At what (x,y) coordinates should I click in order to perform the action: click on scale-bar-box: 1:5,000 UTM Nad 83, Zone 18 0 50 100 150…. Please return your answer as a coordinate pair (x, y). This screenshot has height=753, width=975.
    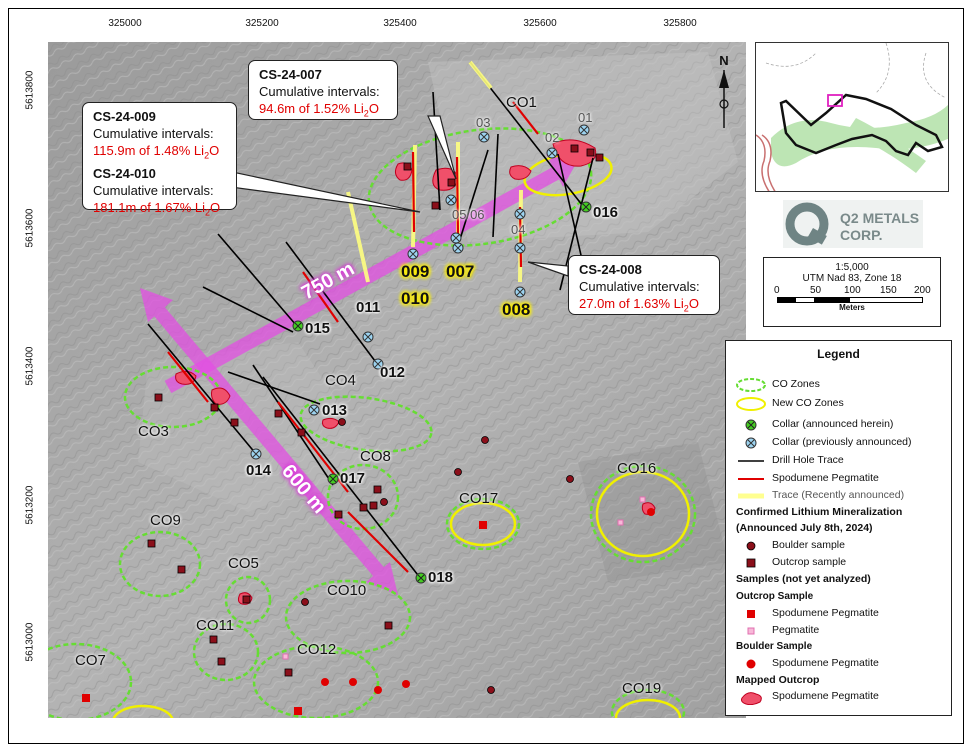
    Looking at the image, I should click on (852, 292).